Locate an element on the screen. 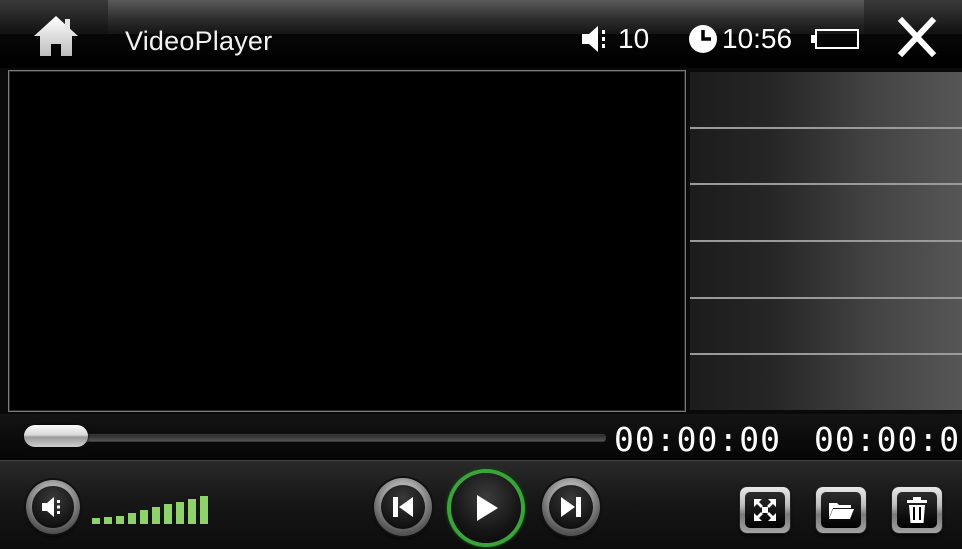 This screenshot has height=549, width=962. fullscreen-icon is located at coordinates (765, 510).